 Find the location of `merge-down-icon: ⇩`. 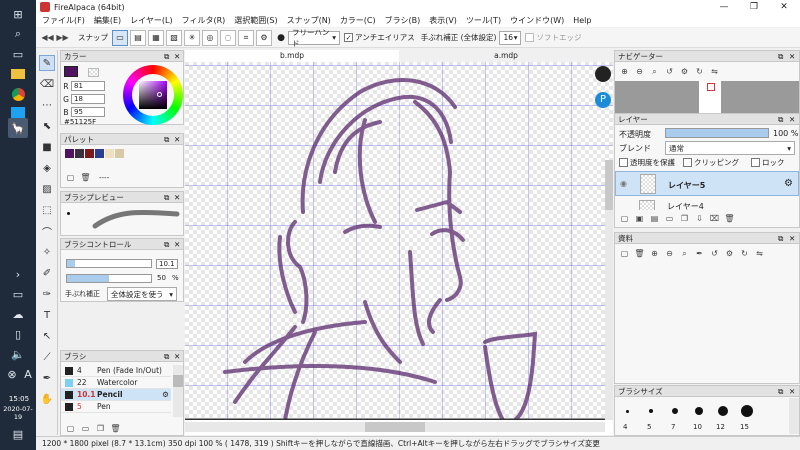

merge-down-icon: ⇩ is located at coordinates (699, 218).